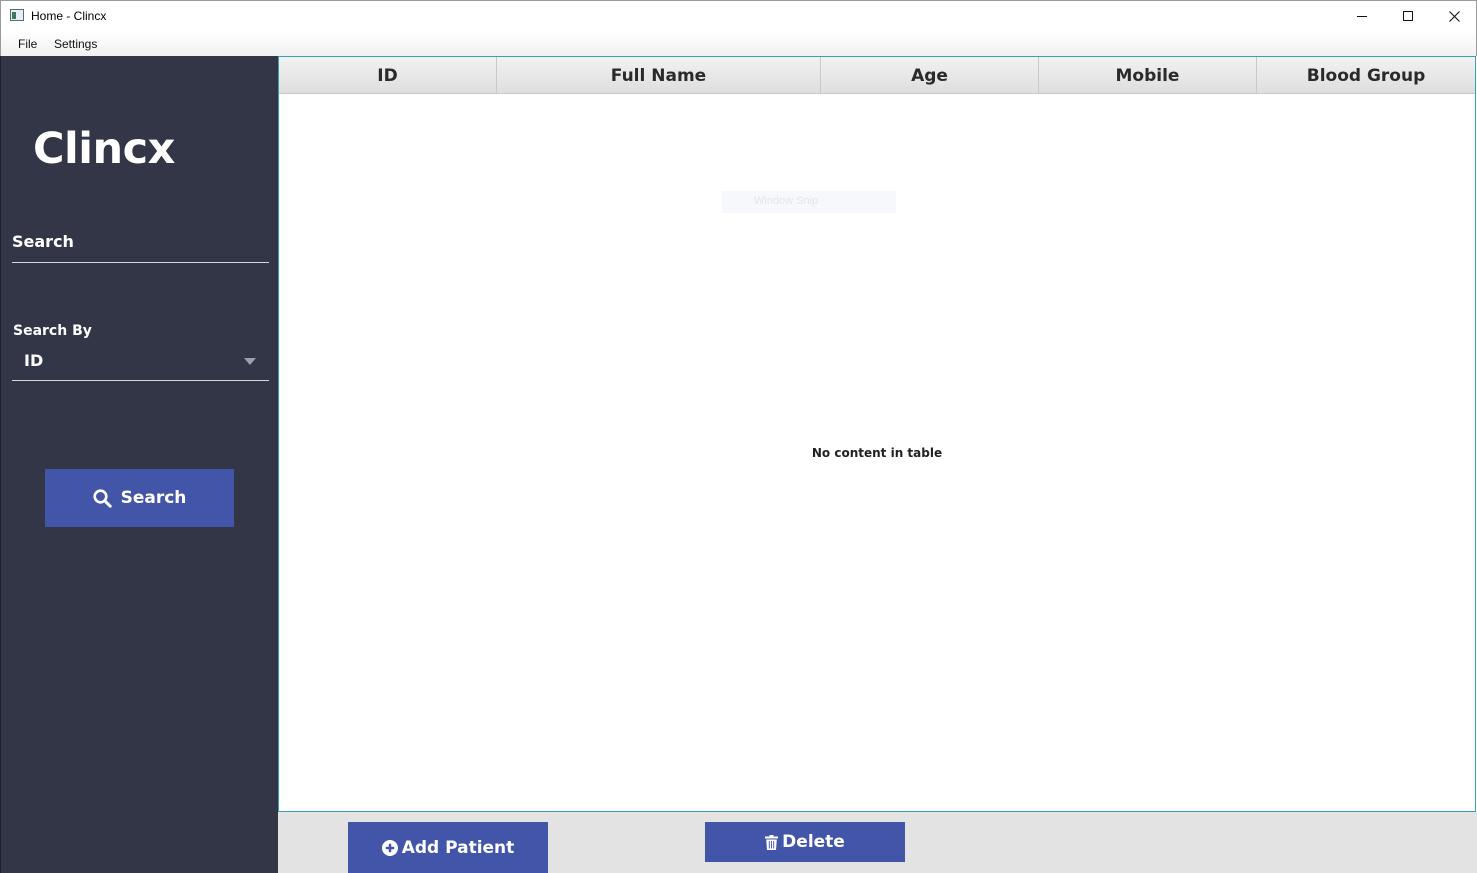 The width and height of the screenshot is (1477, 873). I want to click on empty-table-message: No content in table, so click(877, 453).